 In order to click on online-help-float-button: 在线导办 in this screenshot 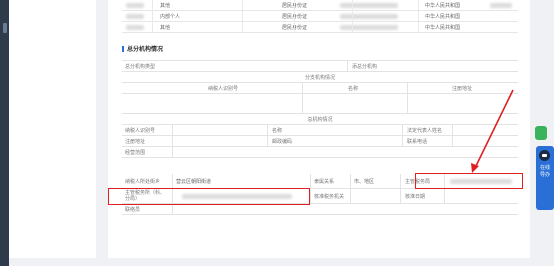, I will do `click(545, 178)`.